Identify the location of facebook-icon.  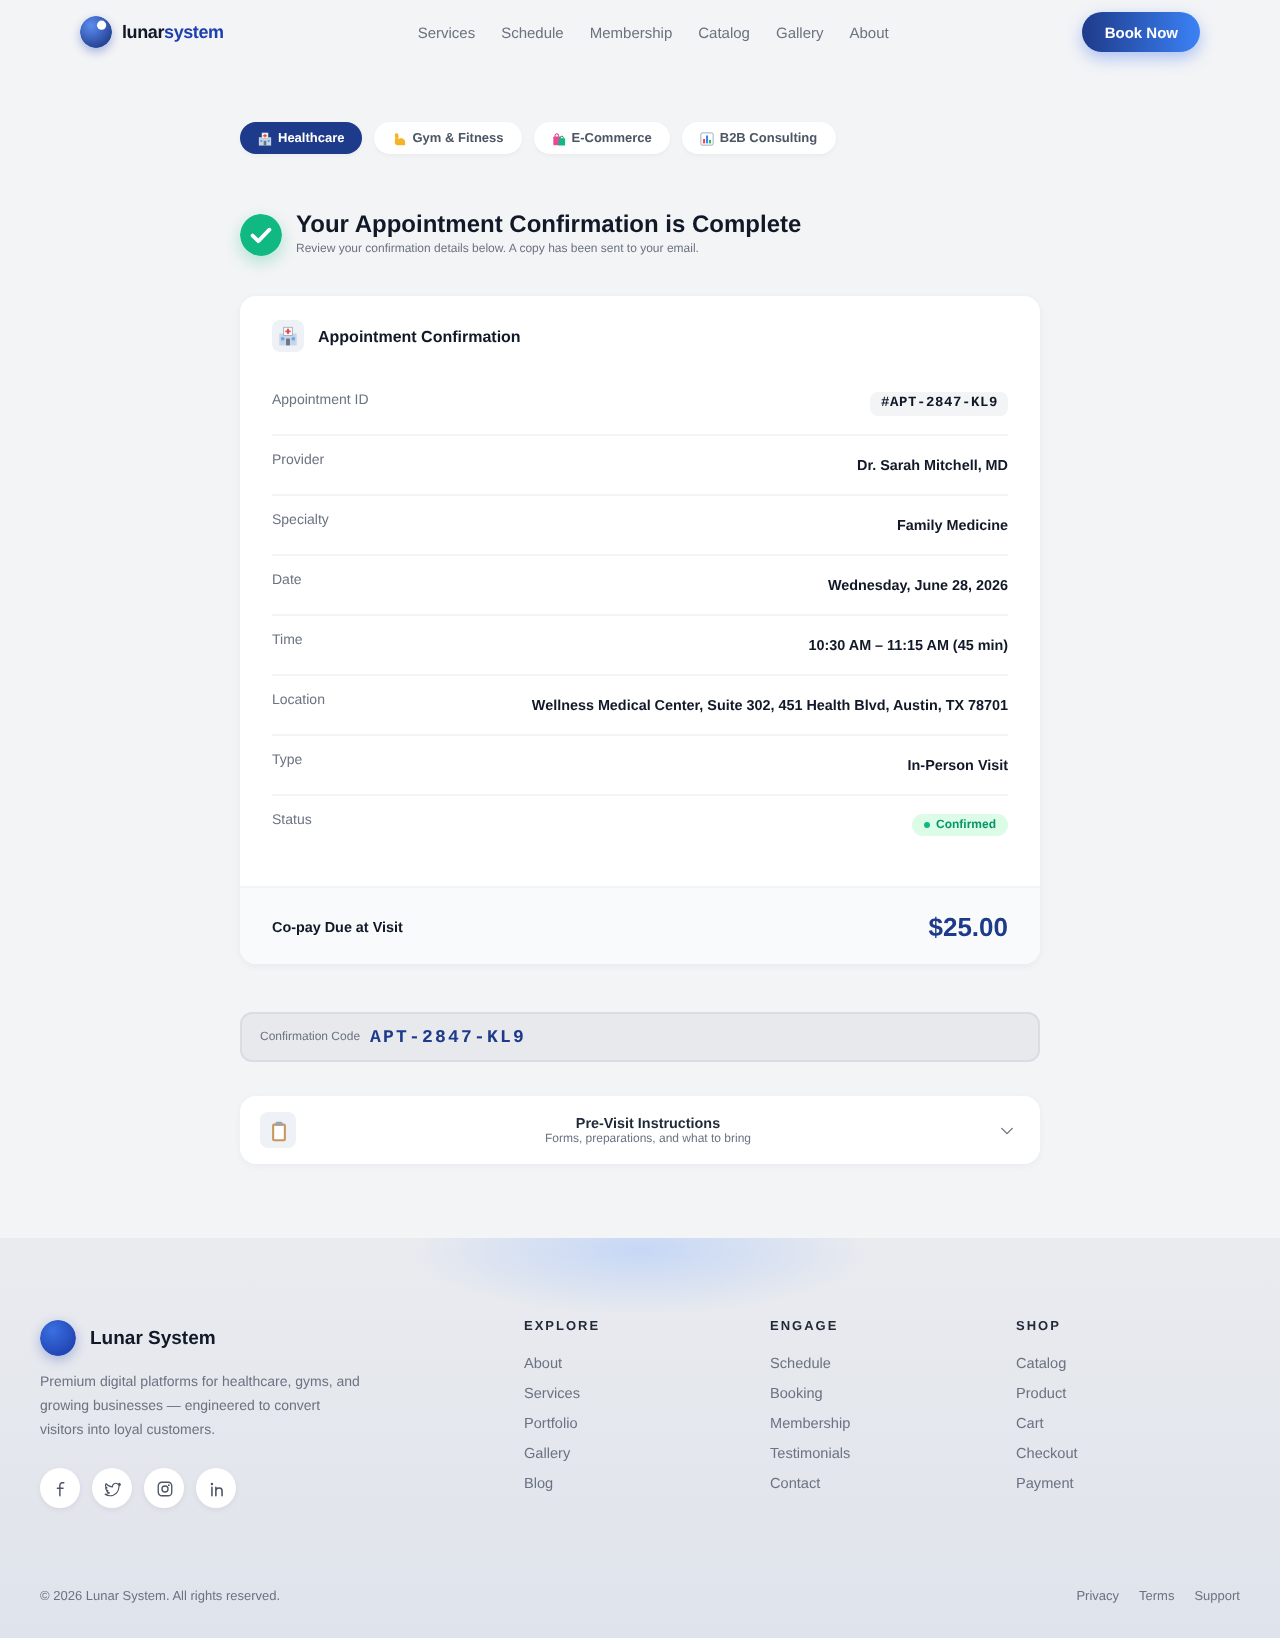
(60, 1488).